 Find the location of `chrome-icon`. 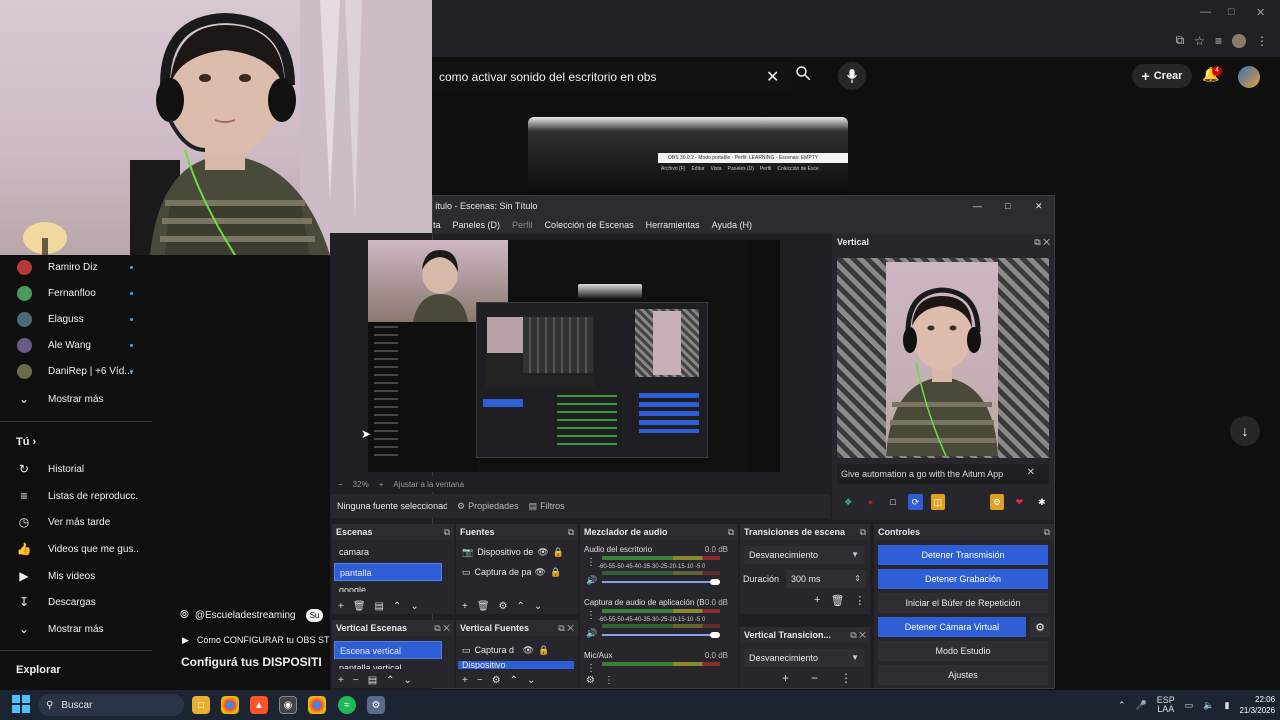

chrome-icon is located at coordinates (230, 705).